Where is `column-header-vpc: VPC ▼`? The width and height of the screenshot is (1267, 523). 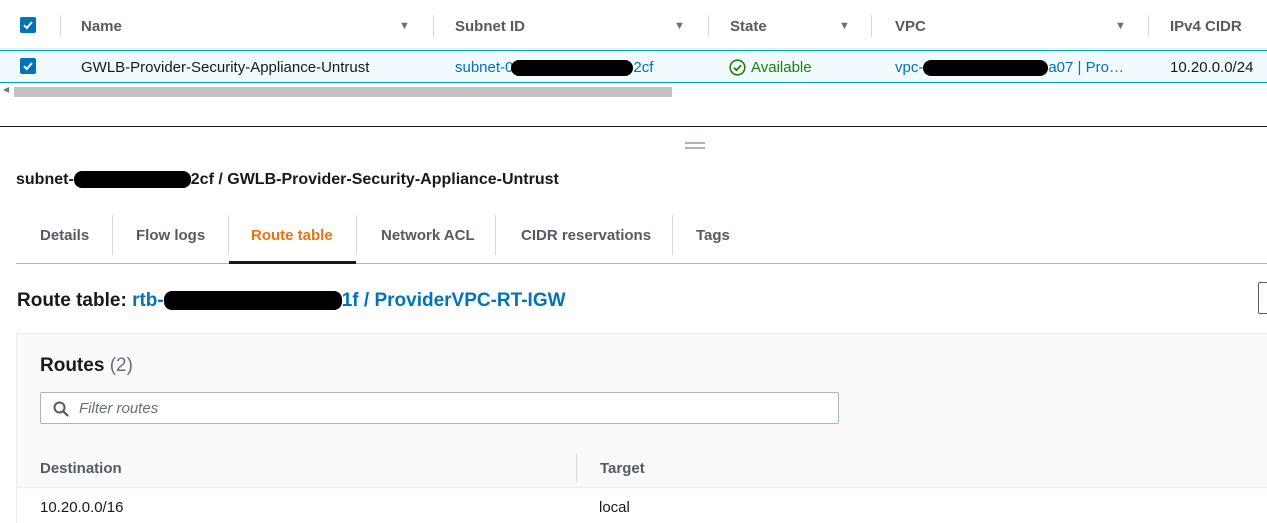 column-header-vpc: VPC ▼ is located at coordinates (1012, 26).